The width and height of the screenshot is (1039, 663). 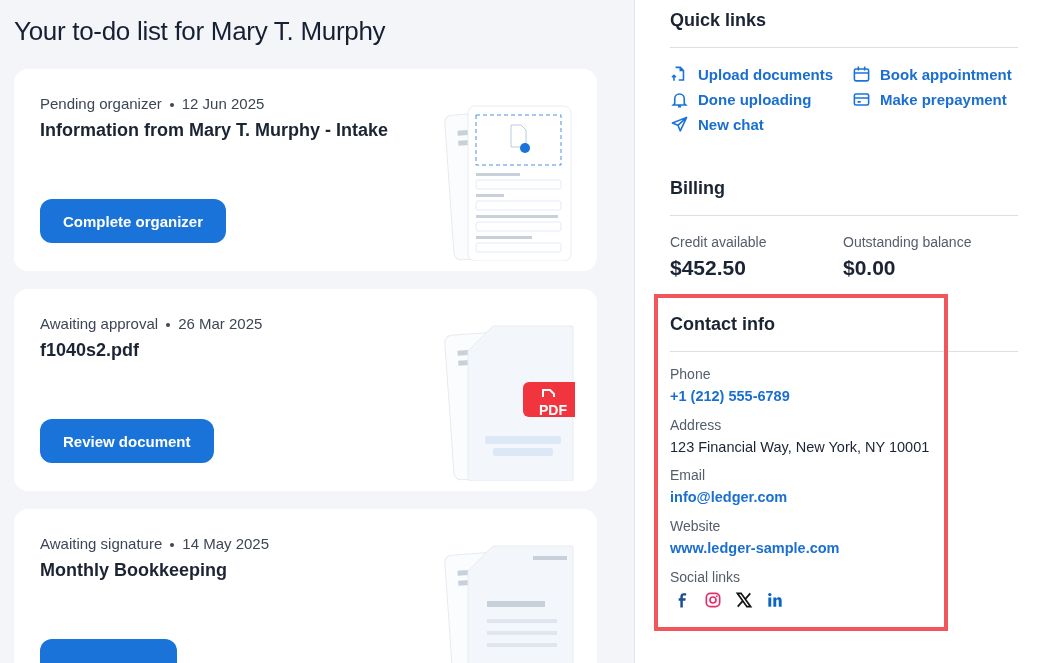 What do you see at coordinates (761, 99) in the screenshot?
I see `quick-link: Done uploading` at bounding box center [761, 99].